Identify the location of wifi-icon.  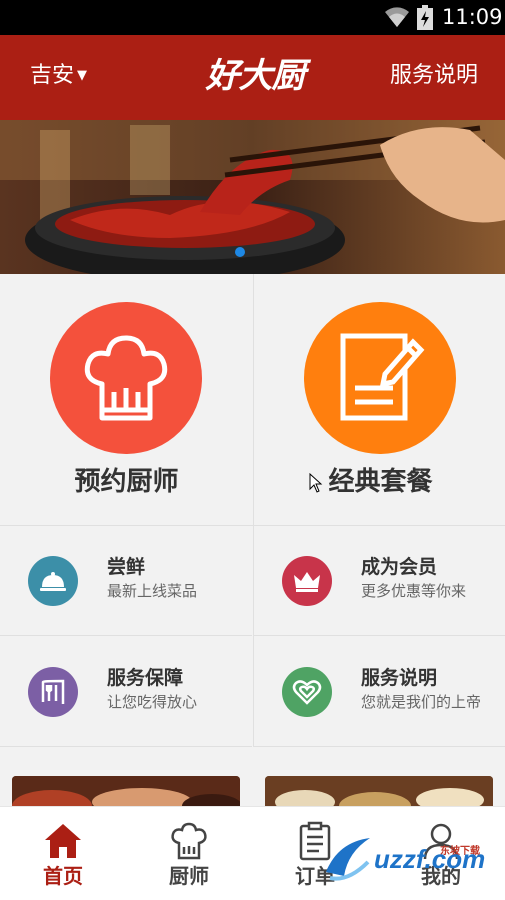
(397, 17).